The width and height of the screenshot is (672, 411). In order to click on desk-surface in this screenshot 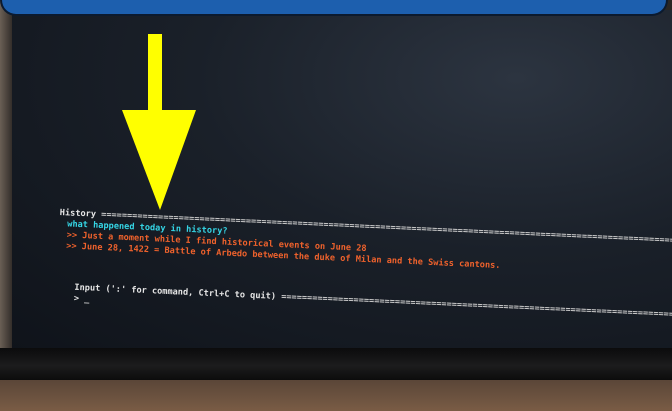, I will do `click(336, 395)`.